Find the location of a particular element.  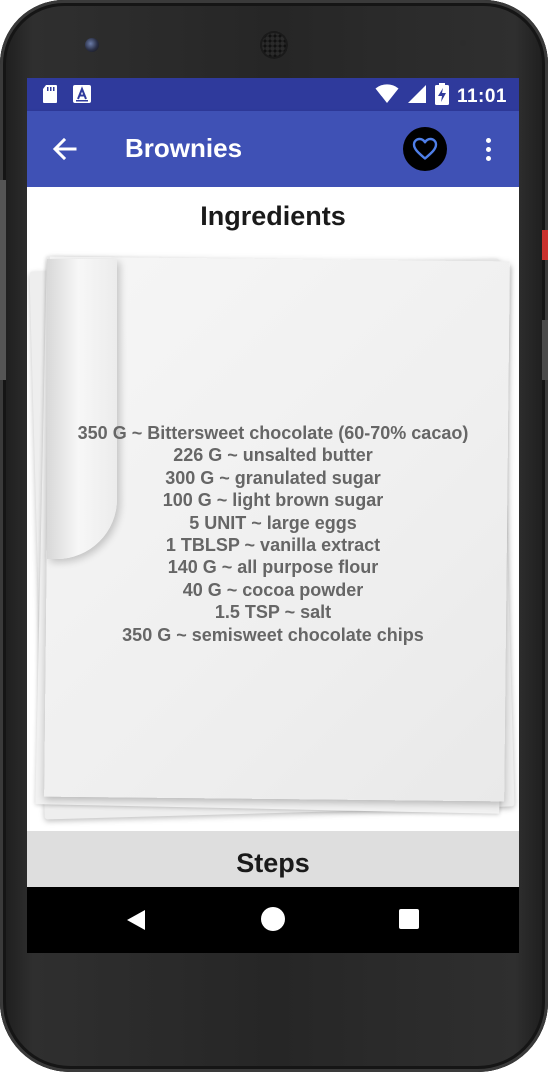

system-nav-bar is located at coordinates (273, 920).